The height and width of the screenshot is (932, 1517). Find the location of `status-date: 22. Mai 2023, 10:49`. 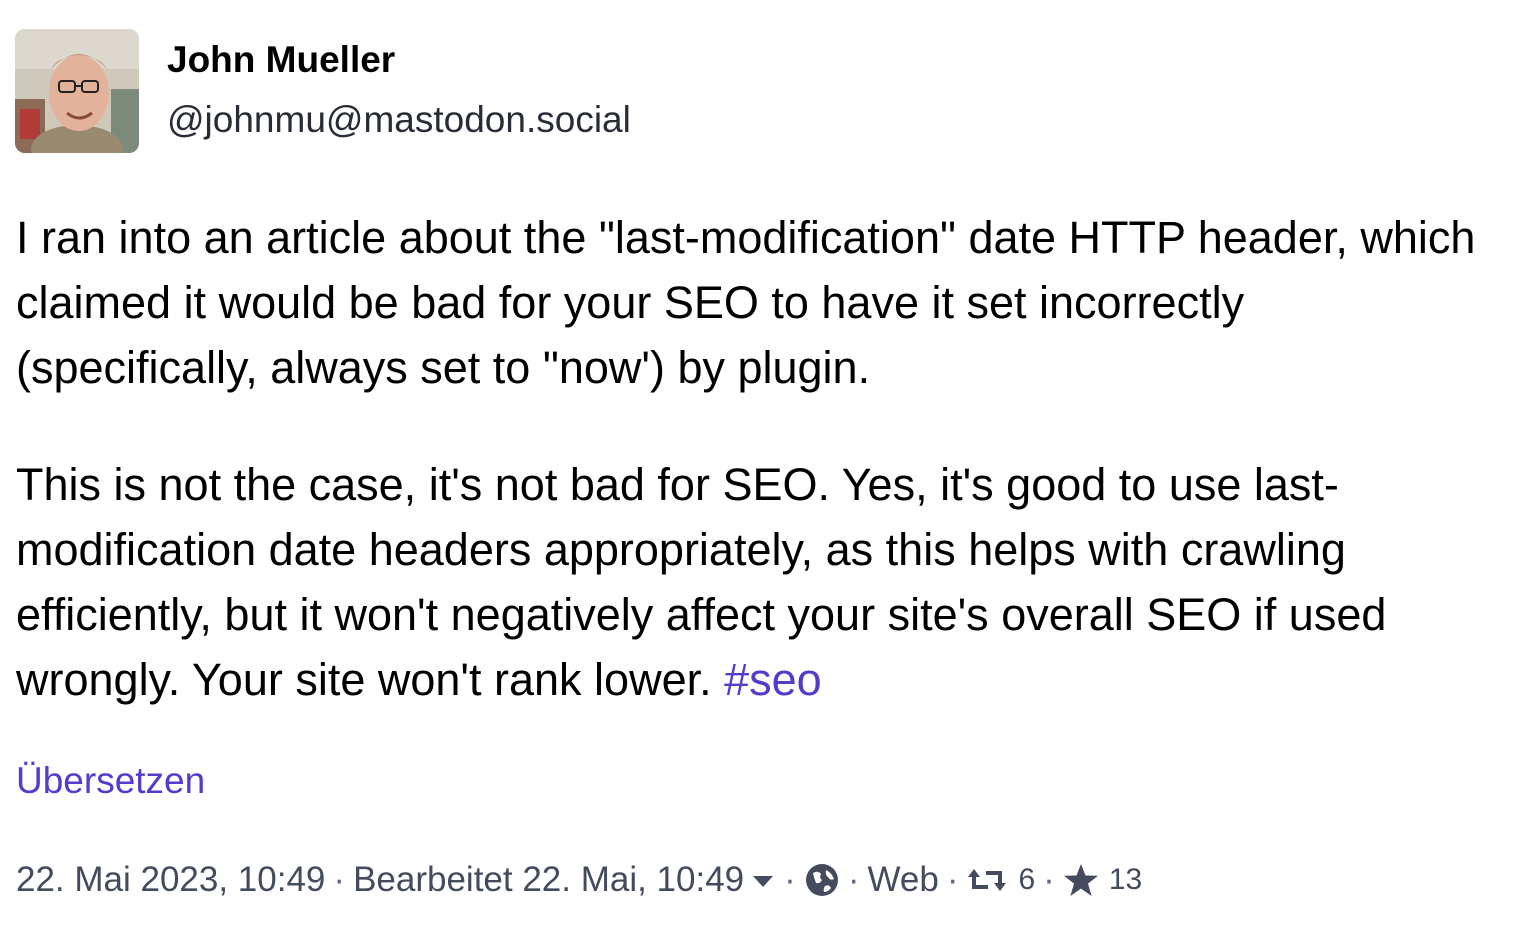

status-date: 22. Mai 2023, 10:49 is located at coordinates (170, 880).